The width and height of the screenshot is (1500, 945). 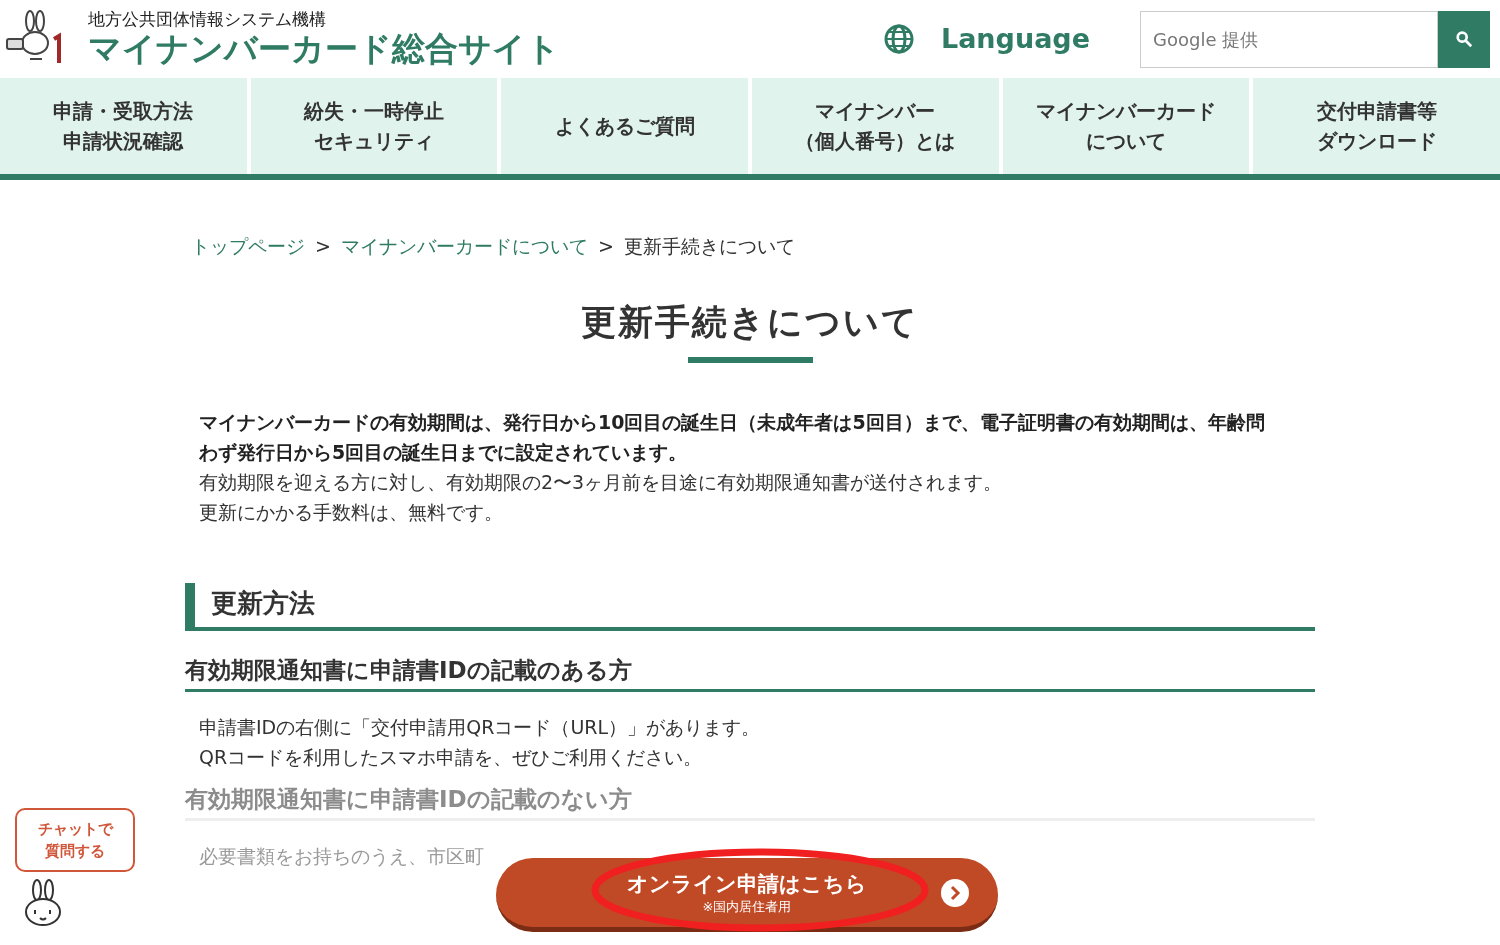 What do you see at coordinates (1289, 39) in the screenshot?
I see `search-field: Google 提供` at bounding box center [1289, 39].